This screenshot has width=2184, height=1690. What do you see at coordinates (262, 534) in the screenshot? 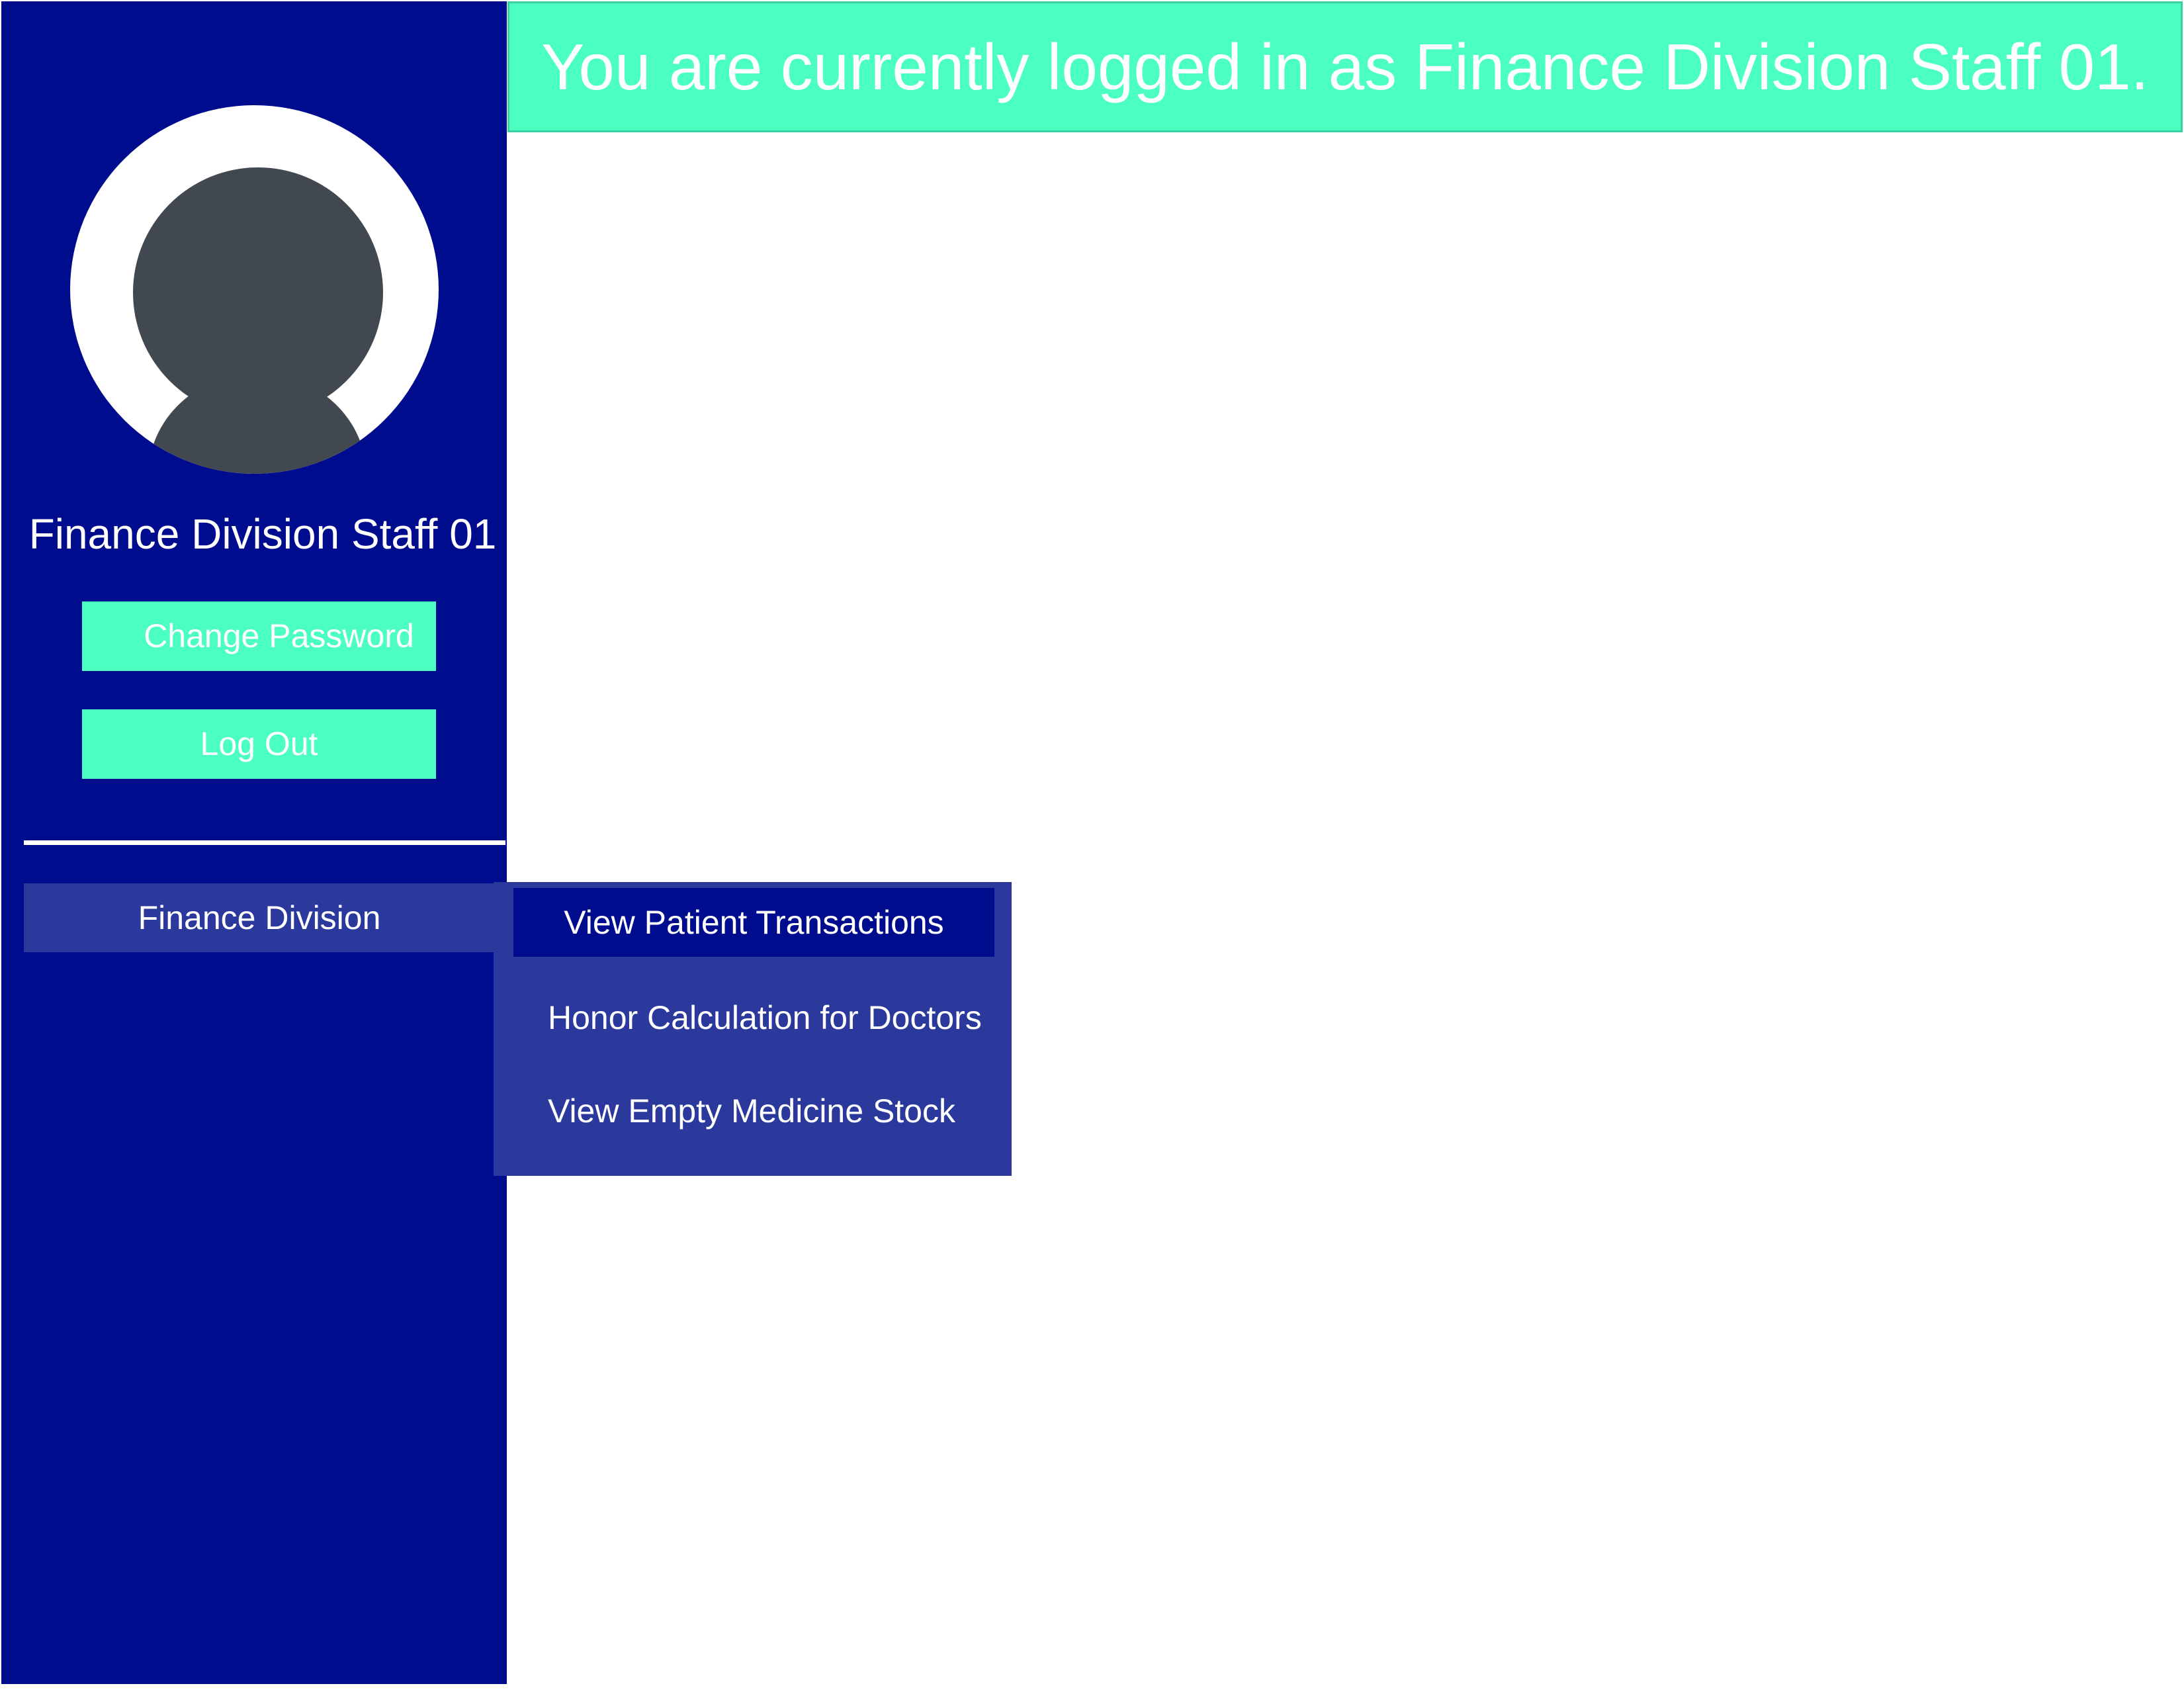
I see `username-label: Finance Division Staff 01` at bounding box center [262, 534].